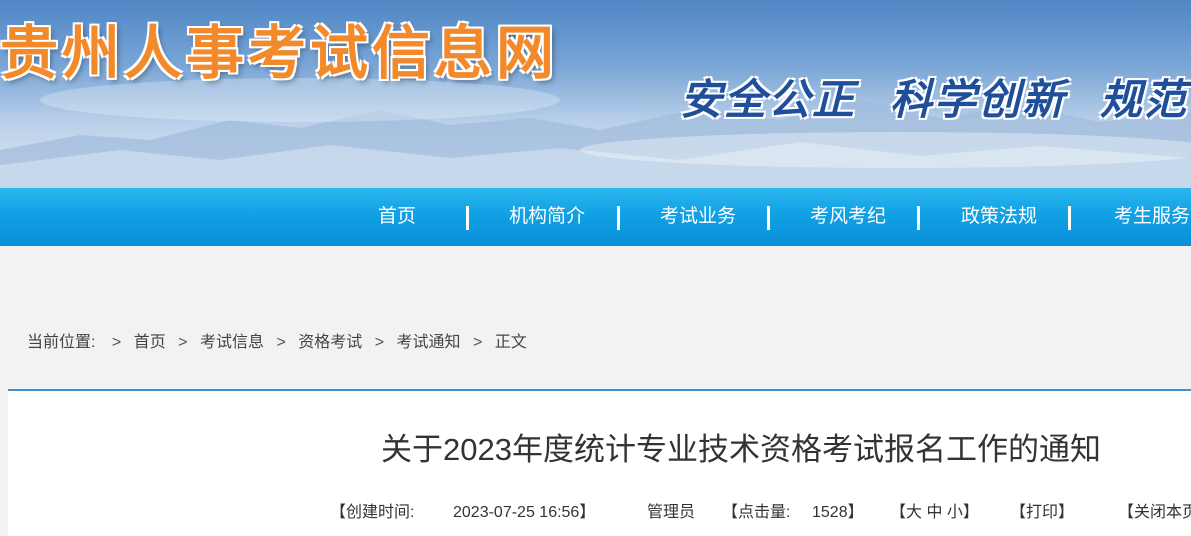  What do you see at coordinates (524, 512) in the screenshot?
I see `created-time-value: 2023-07-25 16:56】` at bounding box center [524, 512].